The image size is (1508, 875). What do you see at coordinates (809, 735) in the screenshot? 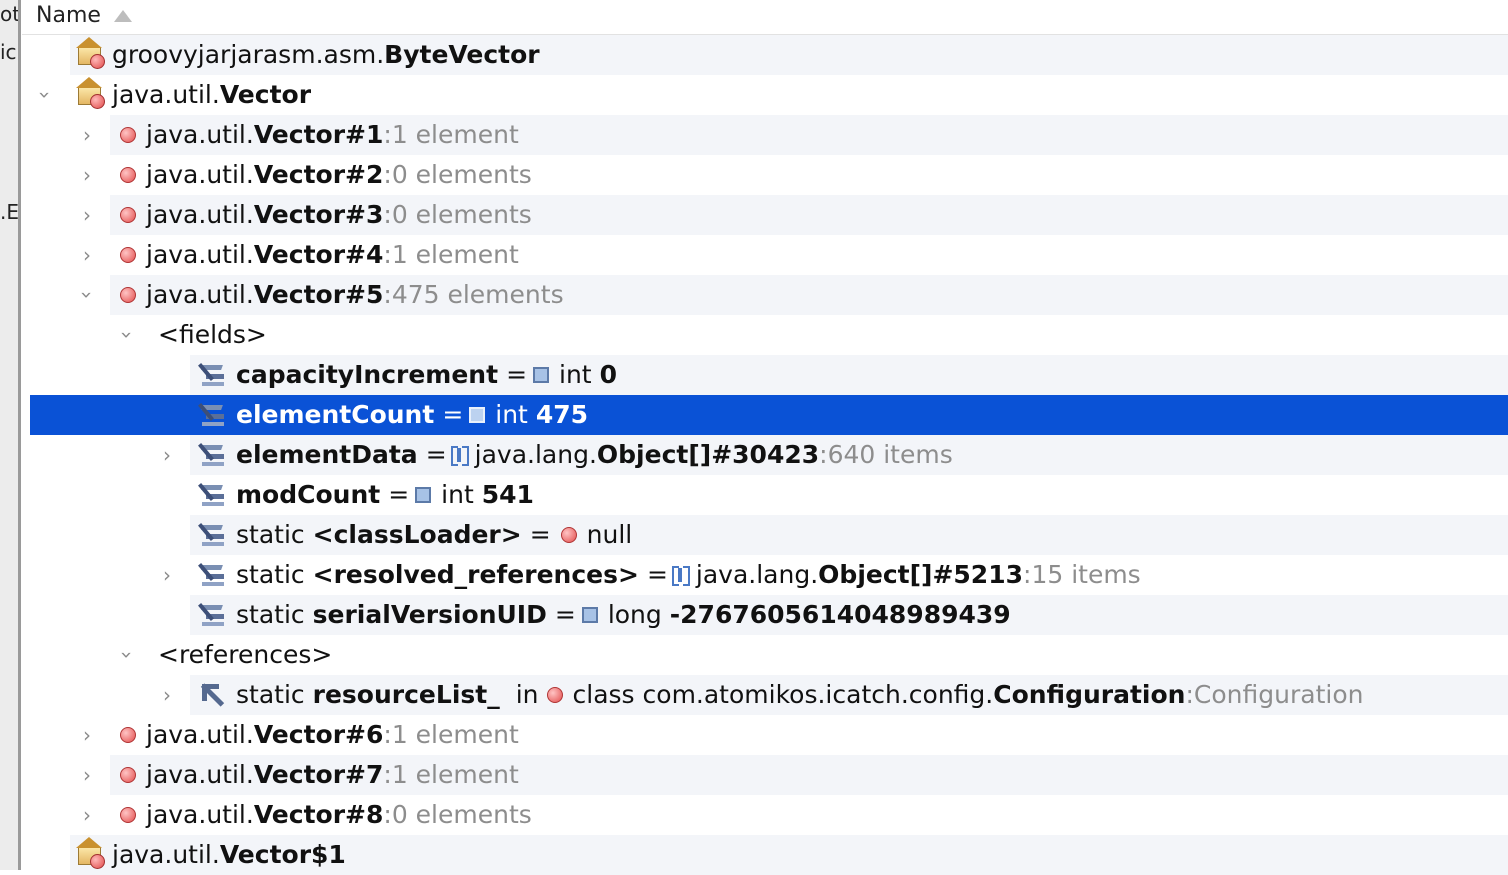
I see `tree-row-instance: java.util. Vector#6 : 1 element` at bounding box center [809, 735].